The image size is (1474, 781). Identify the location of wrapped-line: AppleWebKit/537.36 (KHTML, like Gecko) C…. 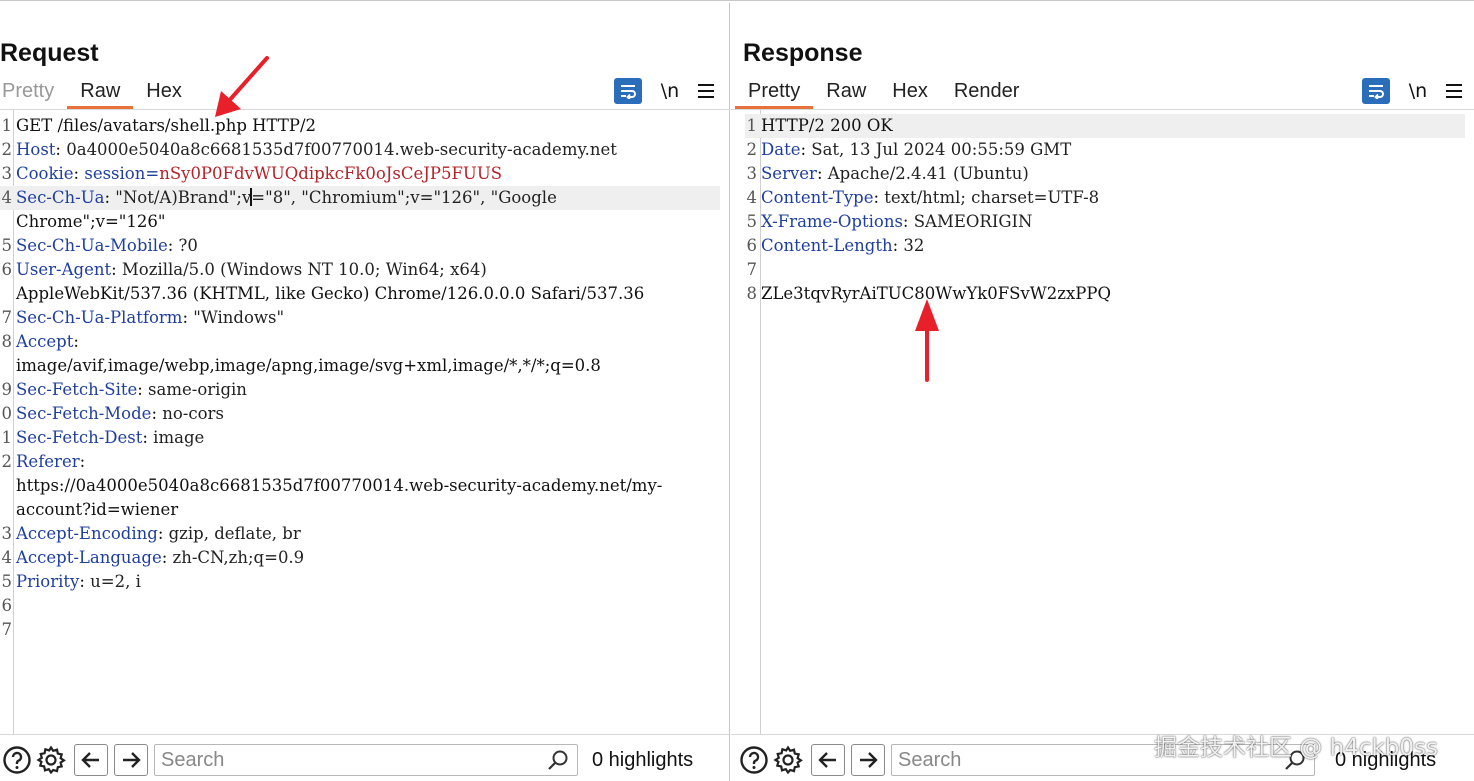
(330, 293).